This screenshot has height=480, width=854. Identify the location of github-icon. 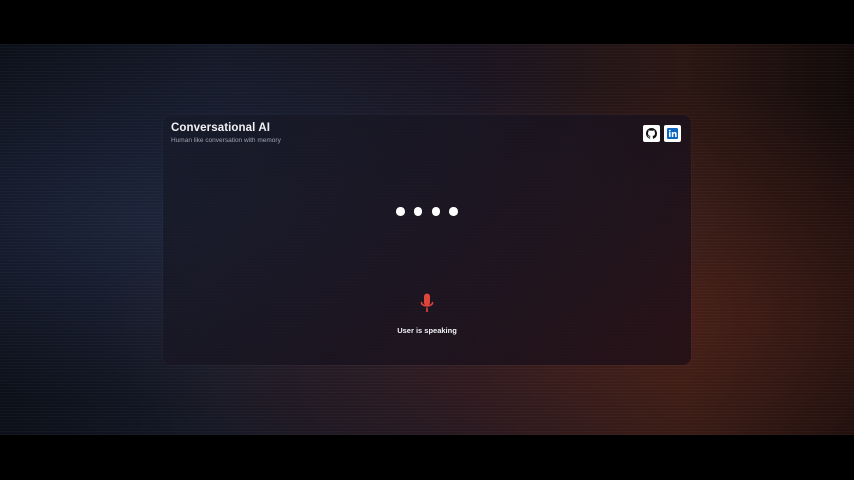
(651, 133).